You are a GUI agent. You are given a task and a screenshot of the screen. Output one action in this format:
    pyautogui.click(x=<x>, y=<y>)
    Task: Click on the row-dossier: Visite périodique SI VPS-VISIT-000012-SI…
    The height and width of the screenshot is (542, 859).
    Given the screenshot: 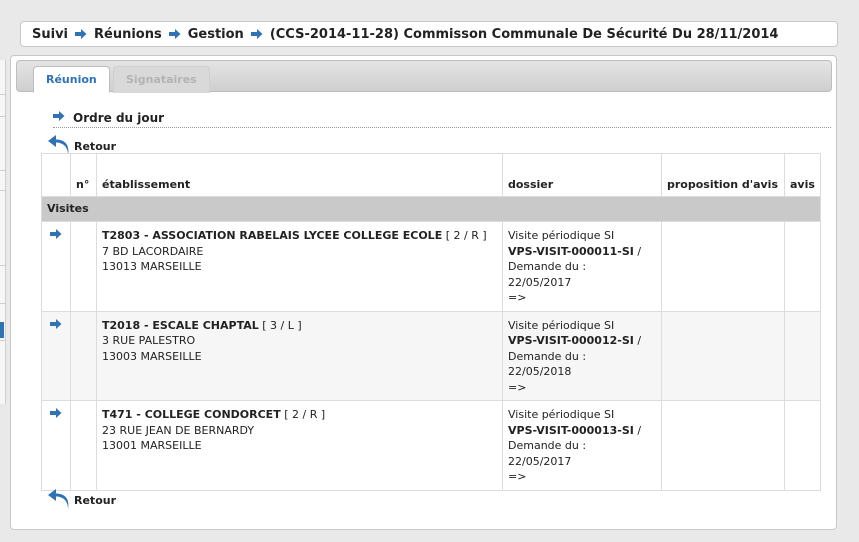 What is the action you would take?
    pyautogui.click(x=582, y=355)
    